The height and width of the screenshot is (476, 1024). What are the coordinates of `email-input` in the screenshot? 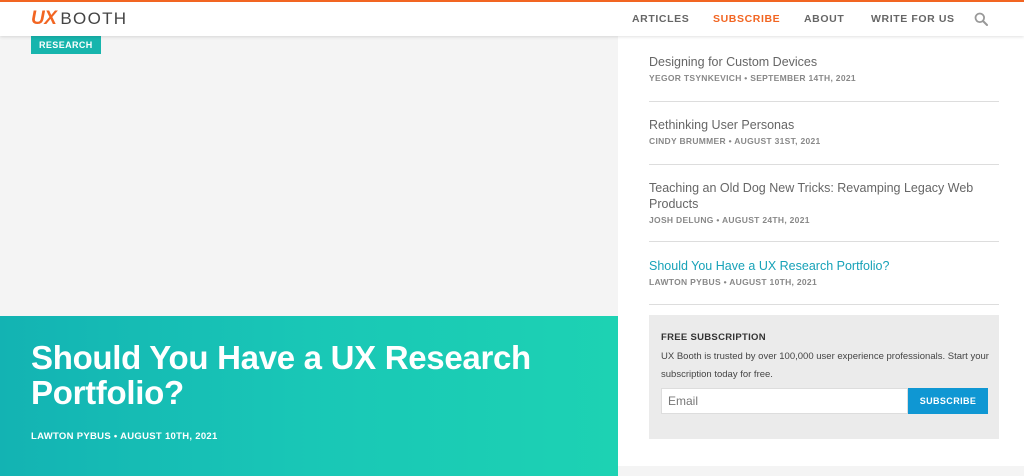 It's located at (784, 401).